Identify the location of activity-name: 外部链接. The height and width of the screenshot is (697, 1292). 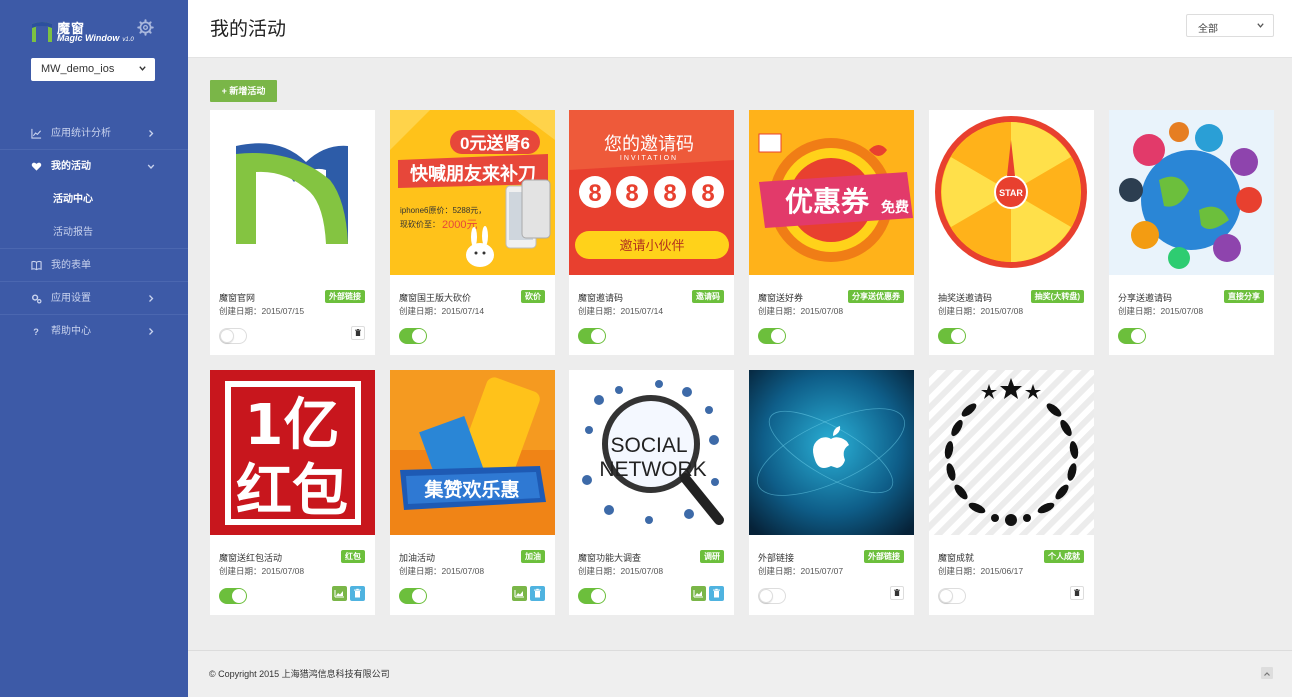
(776, 558).